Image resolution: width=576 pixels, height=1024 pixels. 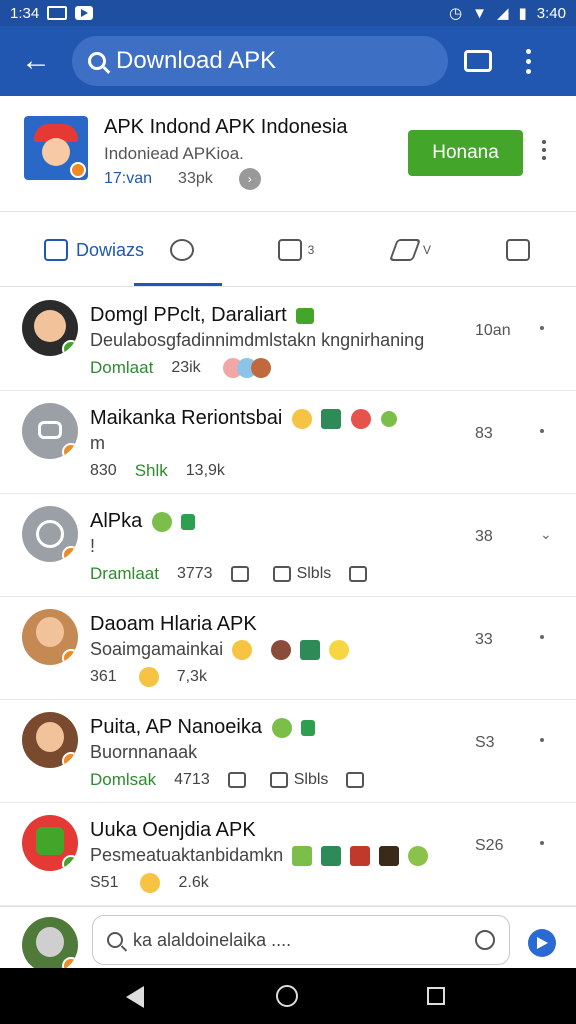 I want to click on list-item: Maikanka Reriontsbai m 830 Shlk 13,9k 83, so click(x=288, y=442).